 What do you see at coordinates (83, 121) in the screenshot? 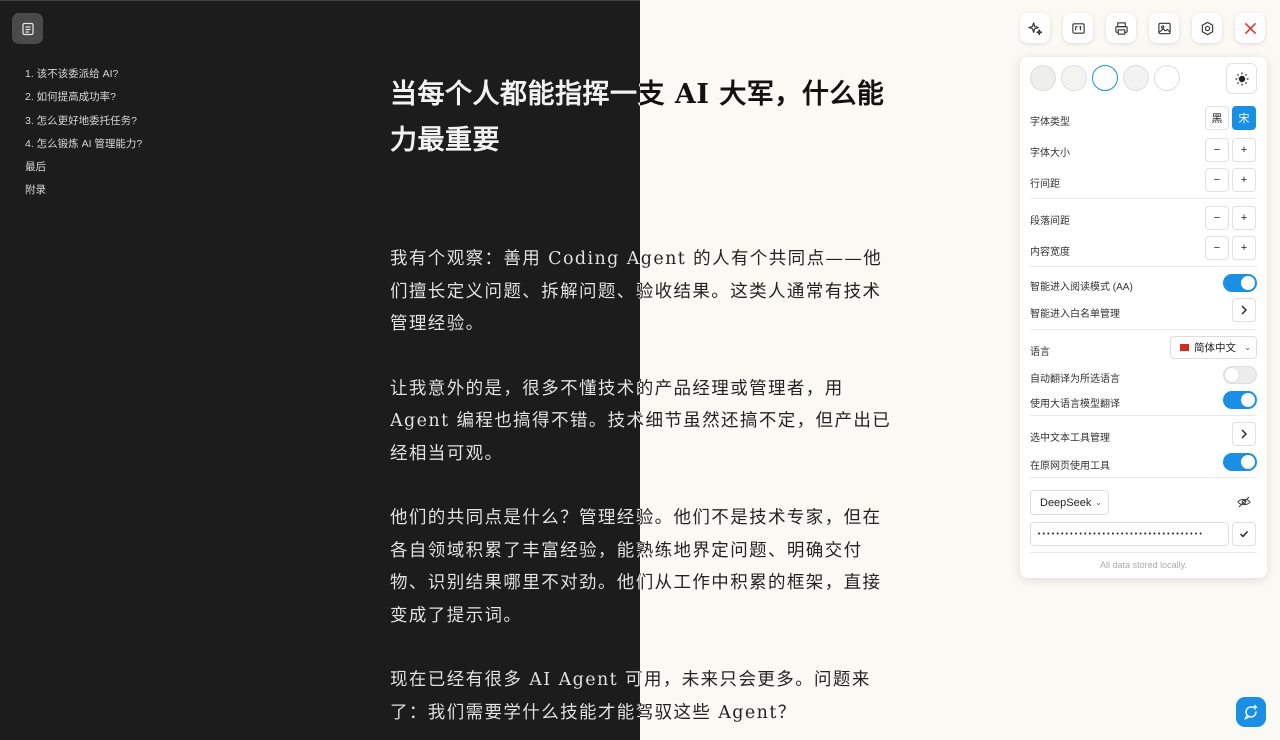
I see `toc-item: 3. 怎么更好地委托任务?` at bounding box center [83, 121].